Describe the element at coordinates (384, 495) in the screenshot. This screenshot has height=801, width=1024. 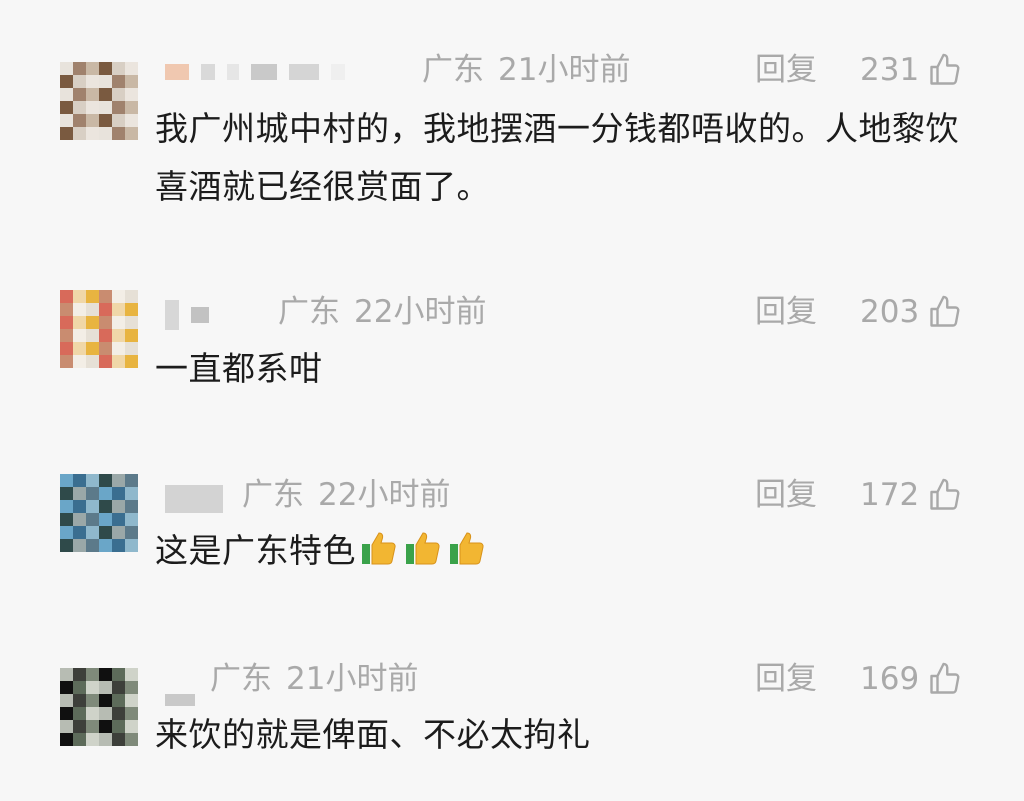
I see `timestamp: 22小时前` at that location.